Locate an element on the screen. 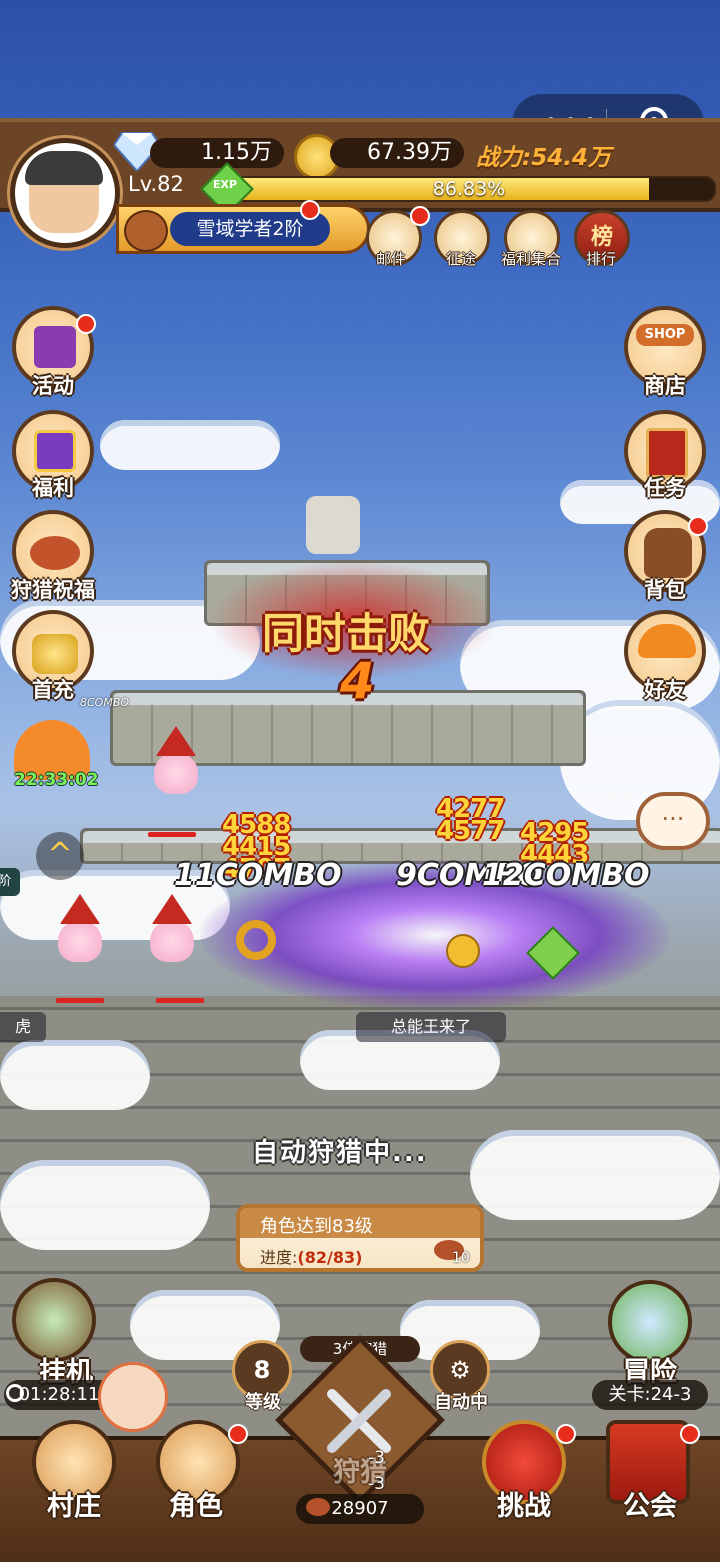 This screenshot has height=1562, width=720. player-level: Lv.82 is located at coordinates (156, 184).